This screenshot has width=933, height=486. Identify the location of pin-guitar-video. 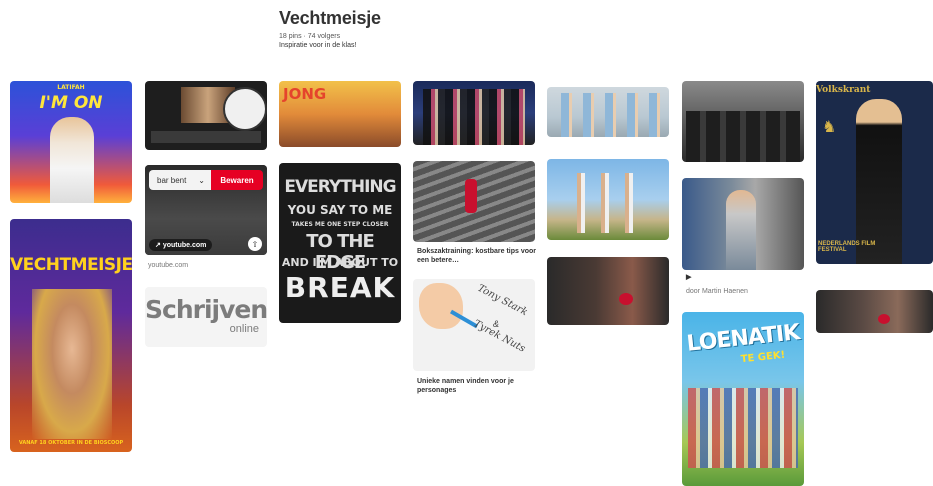
(743, 224).